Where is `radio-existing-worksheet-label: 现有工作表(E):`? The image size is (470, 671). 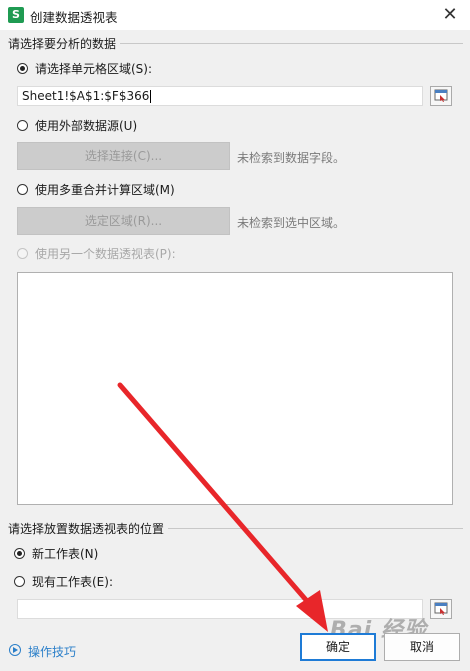
radio-existing-worksheet-label: 现有工作表(E): is located at coordinates (72, 581).